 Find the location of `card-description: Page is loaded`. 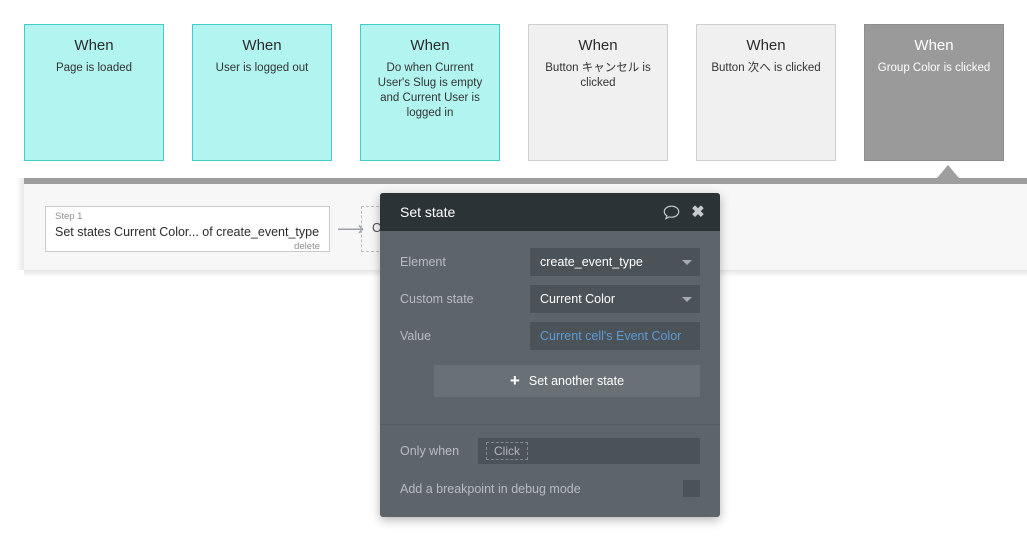

card-description: Page is loaded is located at coordinates (94, 68).